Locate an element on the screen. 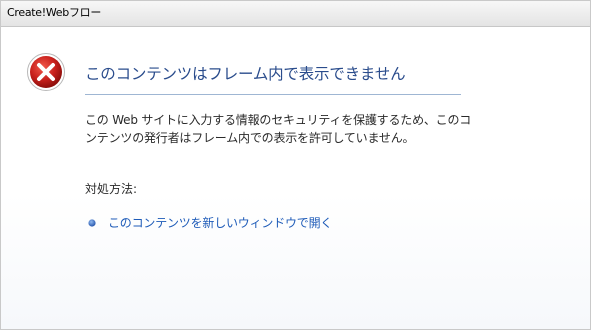  error-x-icon is located at coordinates (46, 72).